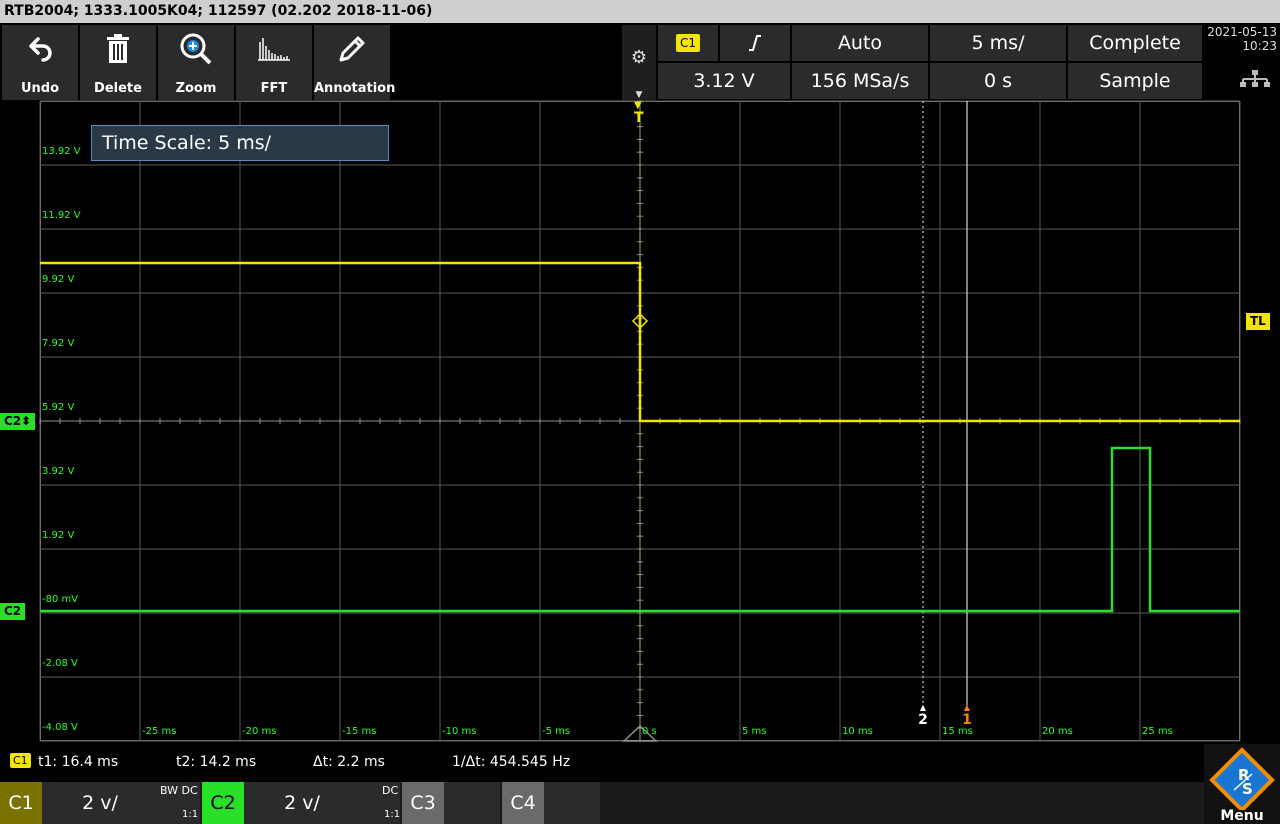  What do you see at coordinates (640, 803) in the screenshot?
I see `channel-bar: C1 2 v/ BW DC 1:1 C2 2 v/ DC 1:1 C3 C4` at bounding box center [640, 803].